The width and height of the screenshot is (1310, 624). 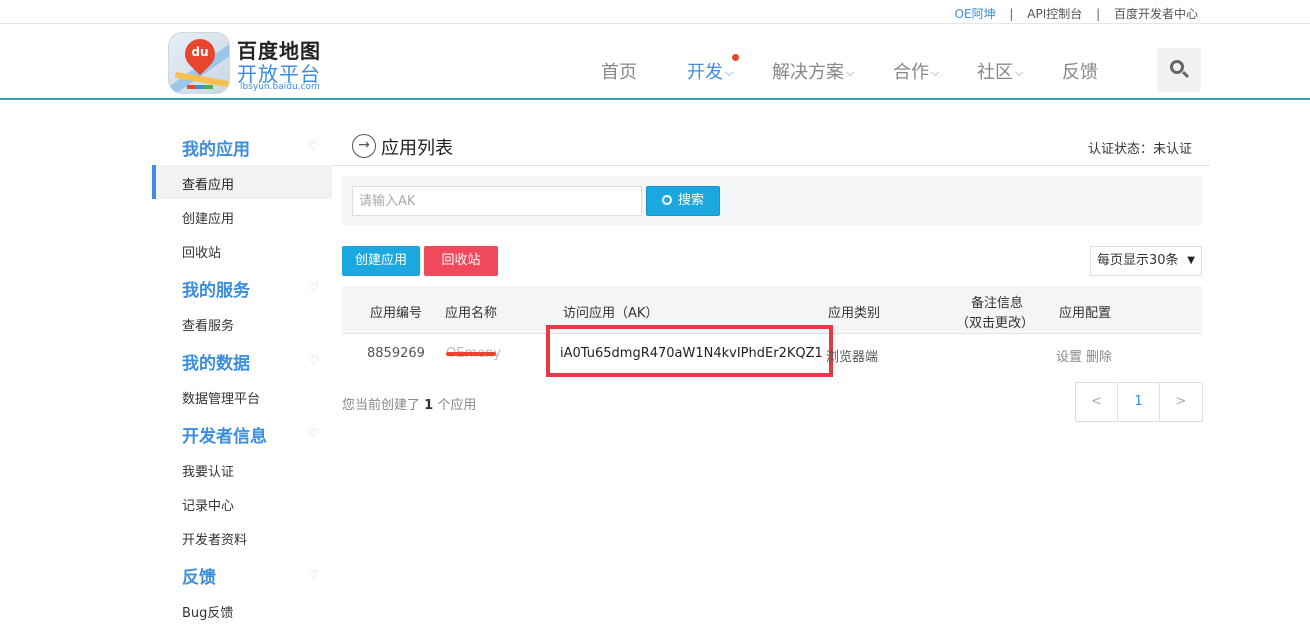 What do you see at coordinates (771, 165) in the screenshot?
I see `title-divider` at bounding box center [771, 165].